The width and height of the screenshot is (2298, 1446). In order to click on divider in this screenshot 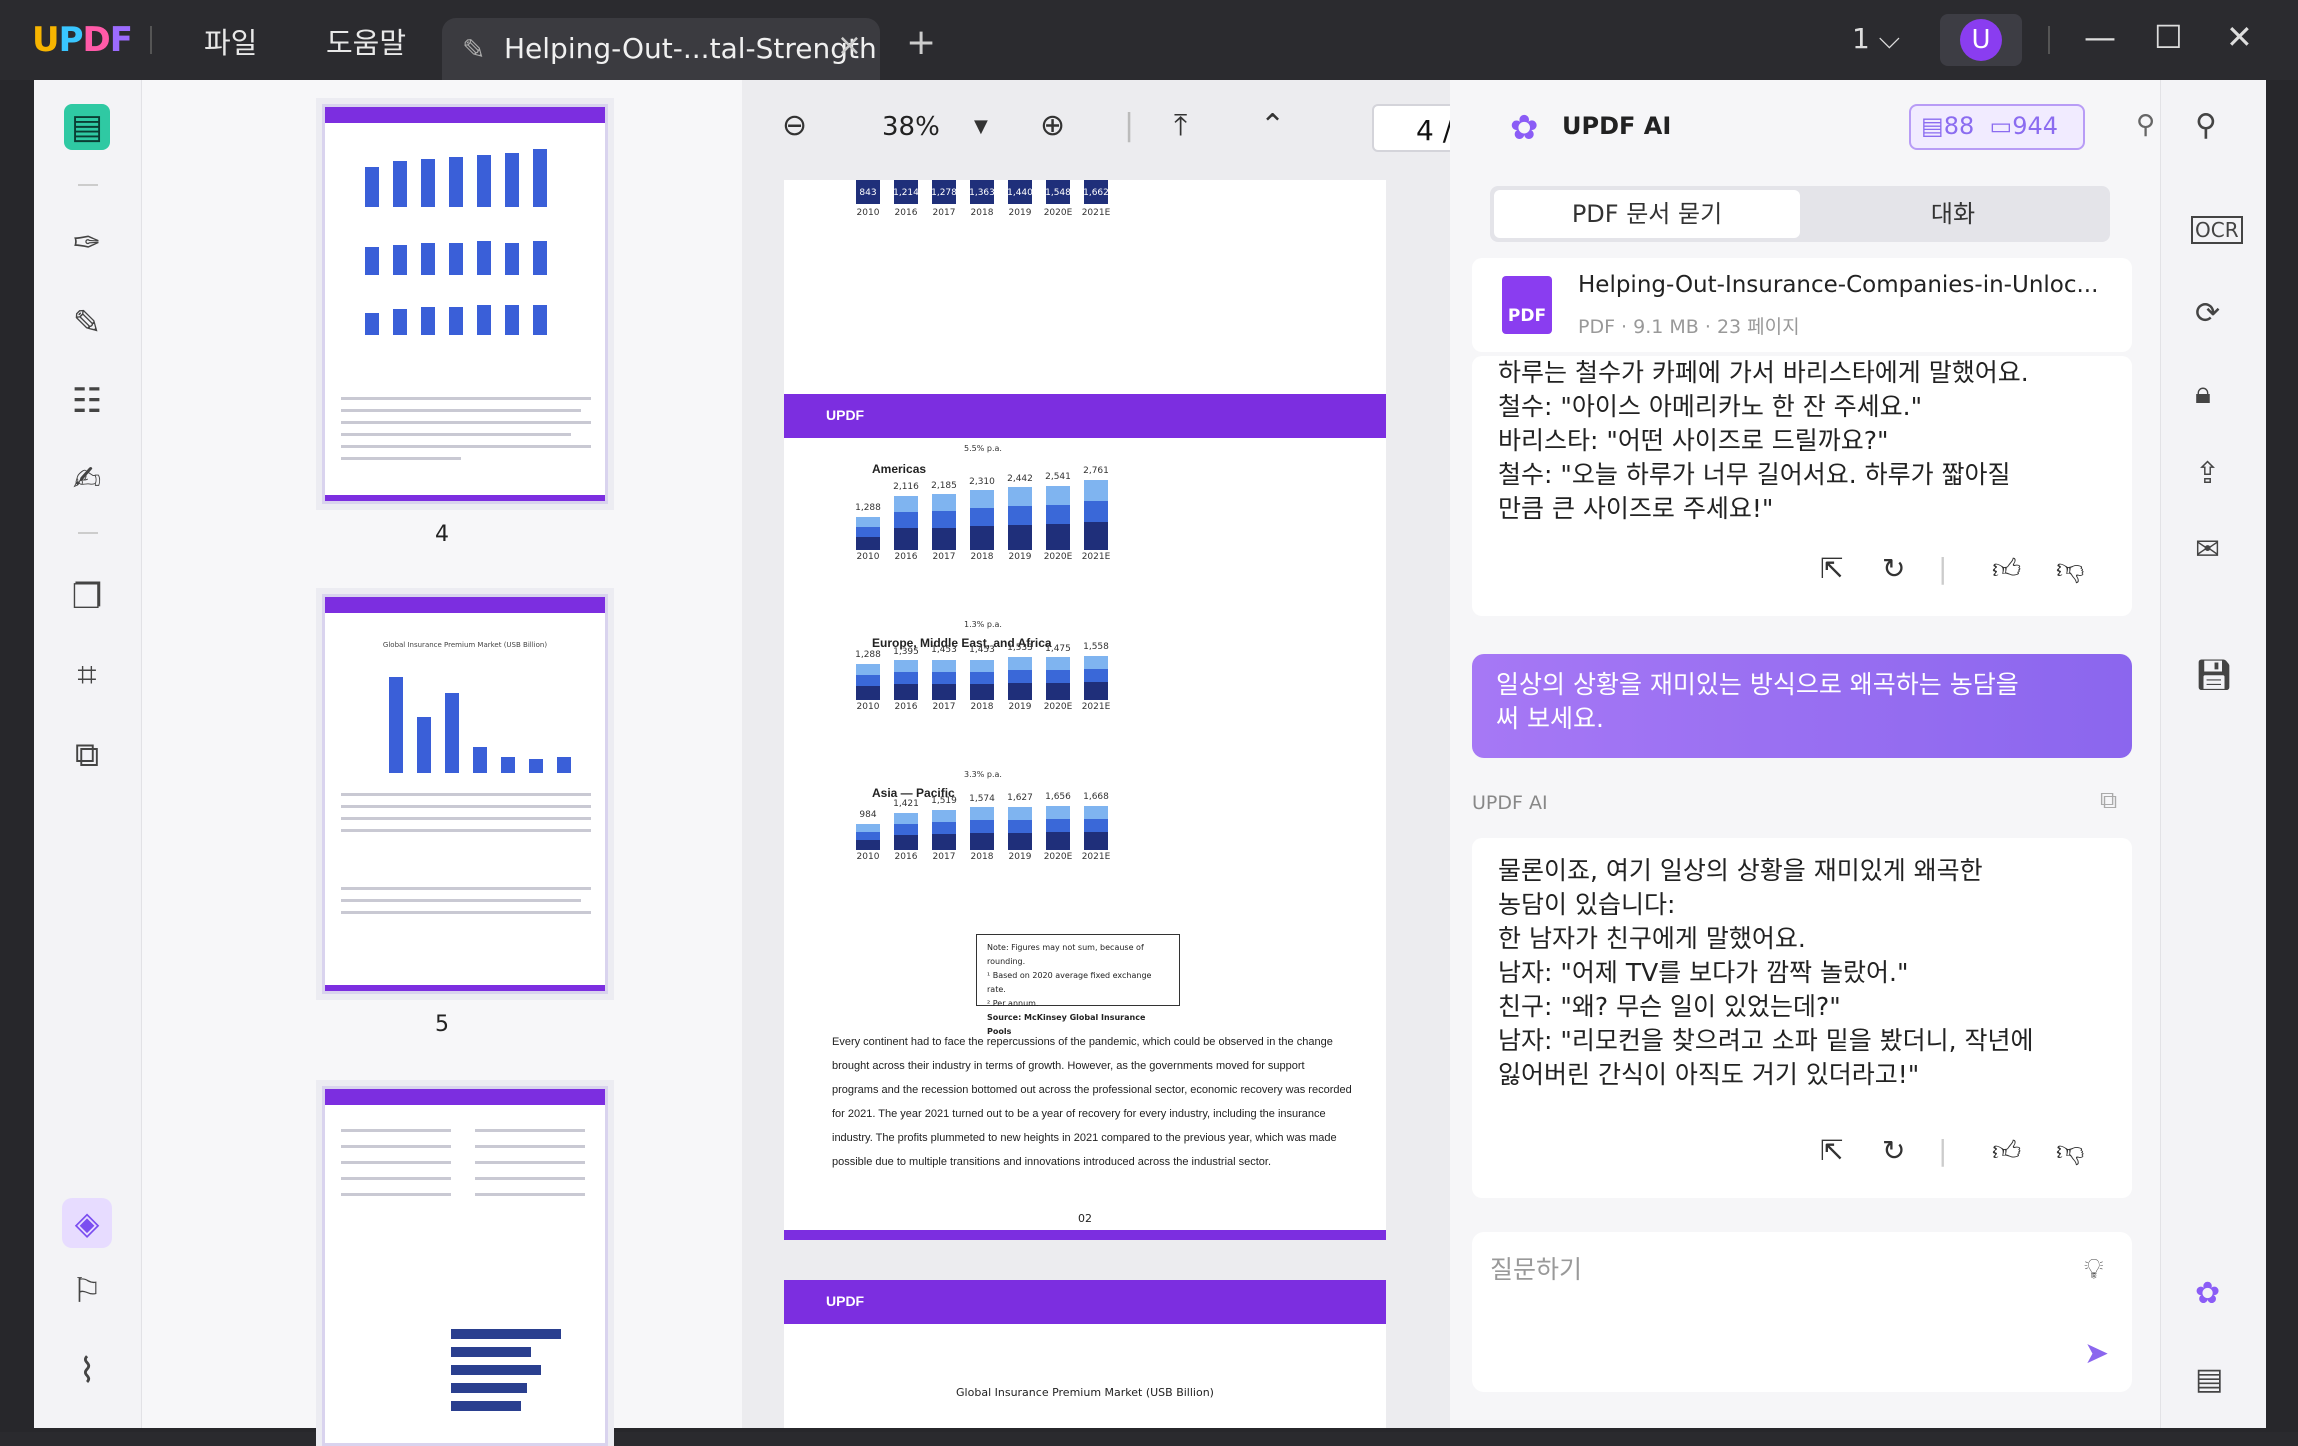, I will do `click(2049, 40)`.